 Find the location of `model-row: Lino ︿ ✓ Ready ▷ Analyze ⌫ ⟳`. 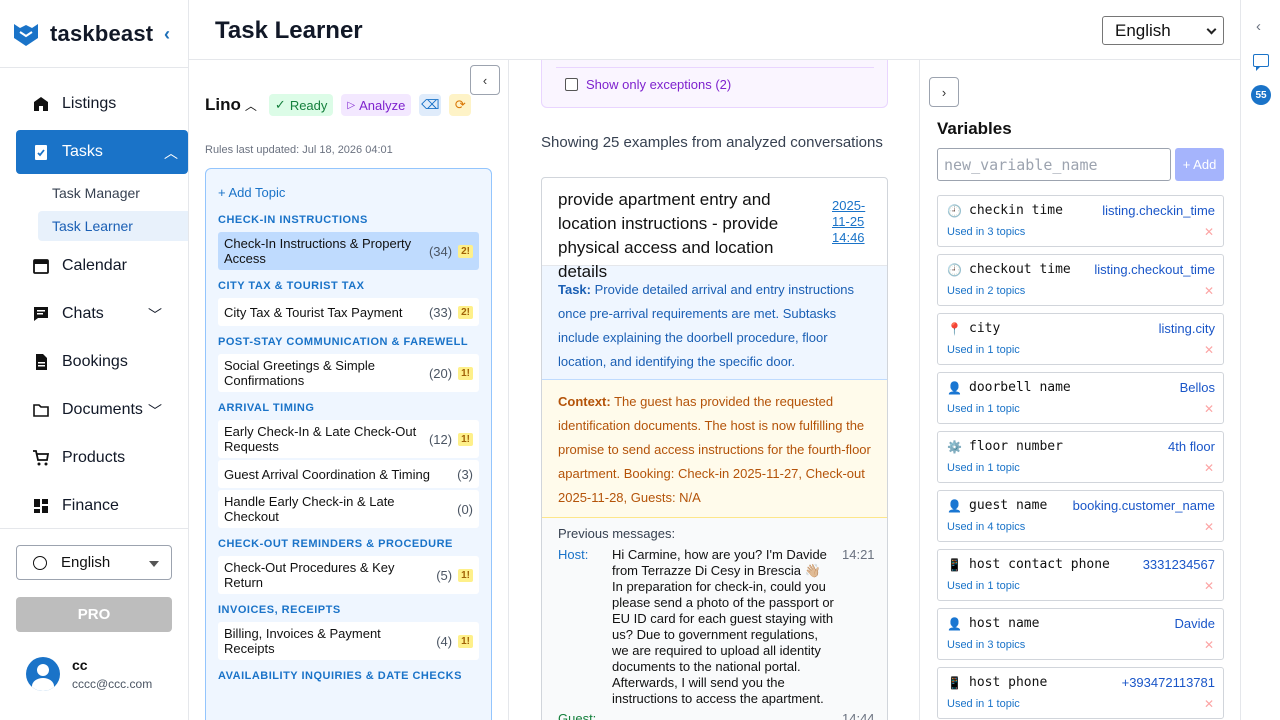

model-row: Lino ︿ ✓ Ready ▷ Analyze ⌫ ⟳ is located at coordinates (342, 105).